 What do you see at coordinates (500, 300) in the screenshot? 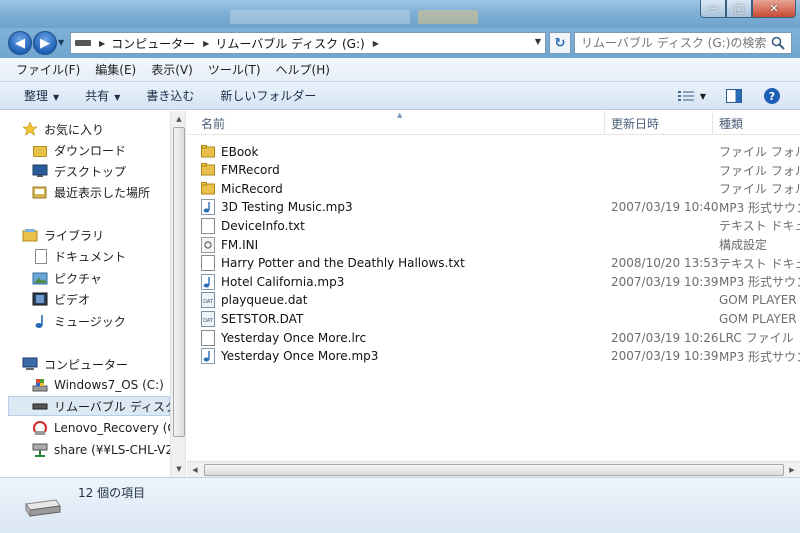
I see `file-row: DAT playqueue.dat GOM PLAYER ×` at bounding box center [500, 300].